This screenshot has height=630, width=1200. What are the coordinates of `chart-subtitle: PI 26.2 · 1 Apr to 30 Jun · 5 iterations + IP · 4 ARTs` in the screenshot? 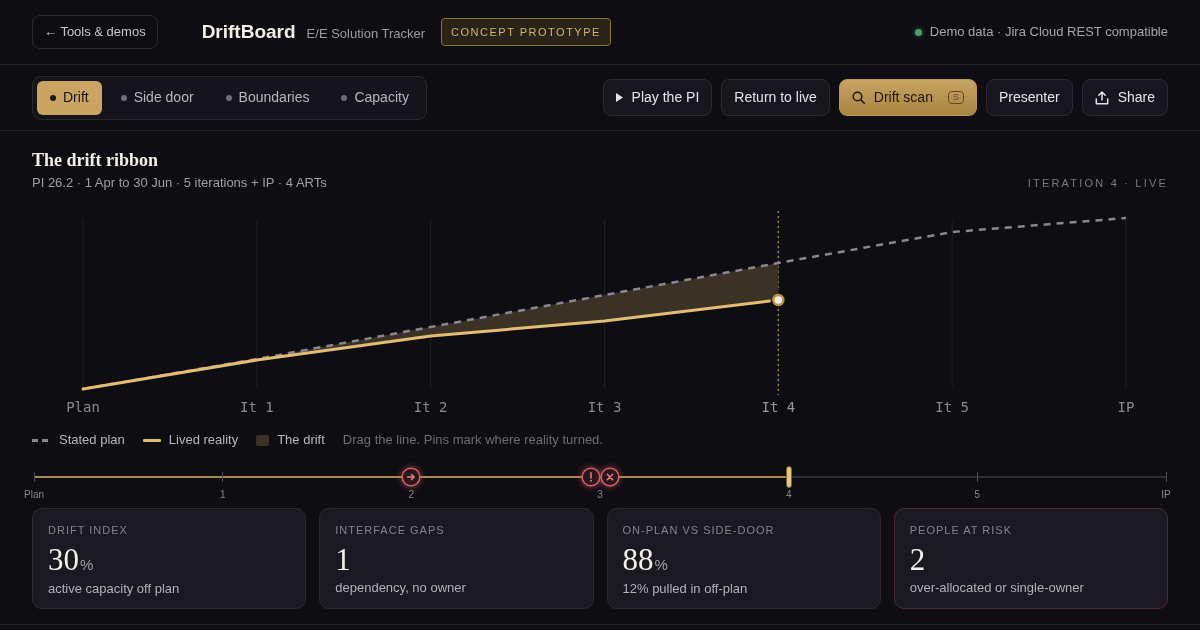 It's located at (179, 183).